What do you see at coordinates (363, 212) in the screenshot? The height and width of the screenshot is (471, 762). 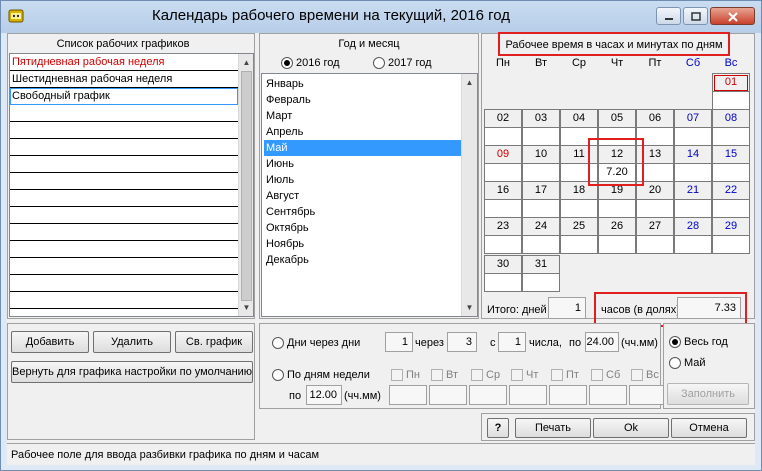 I see `month-item: Сентябрь` at bounding box center [363, 212].